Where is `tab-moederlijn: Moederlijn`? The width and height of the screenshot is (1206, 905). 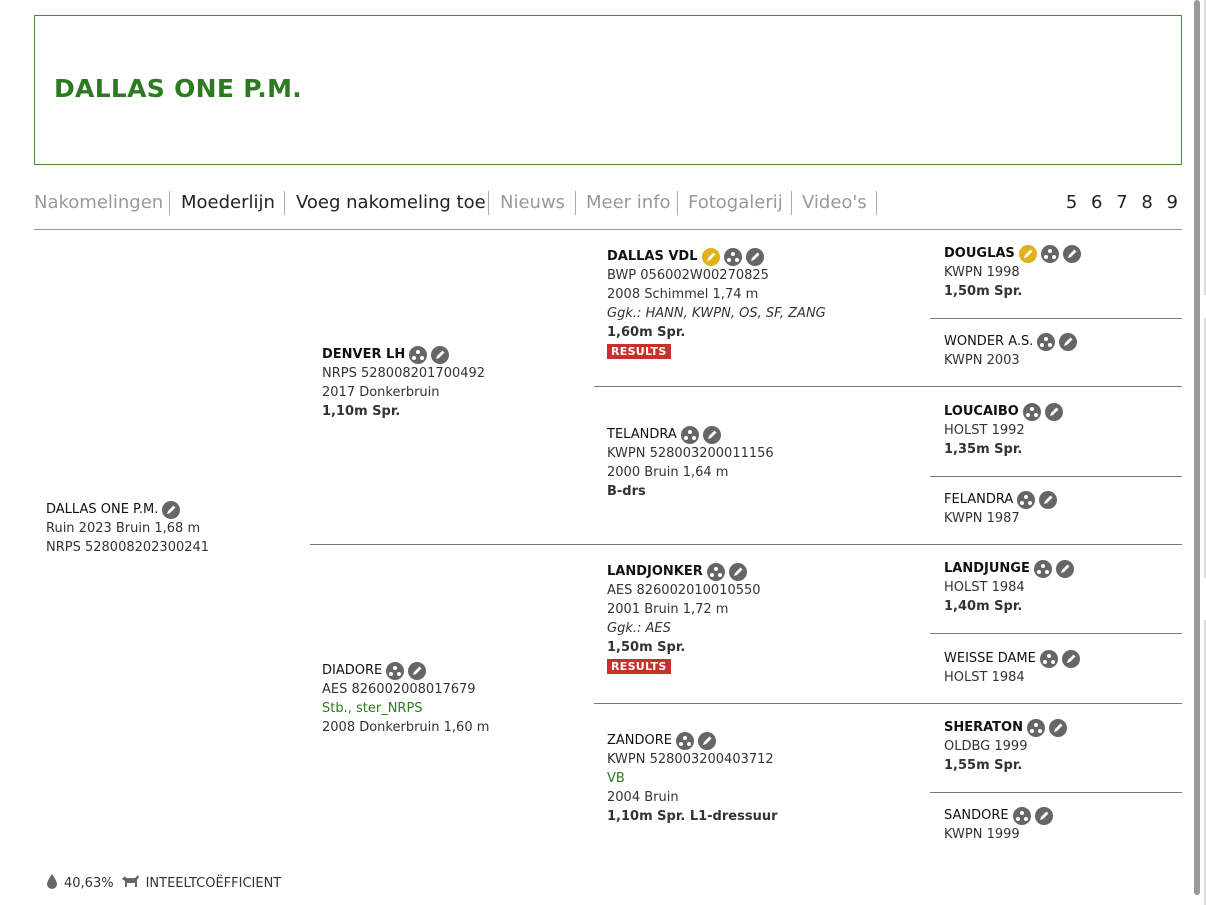
tab-moederlijn: Moederlijn is located at coordinates (228, 203).